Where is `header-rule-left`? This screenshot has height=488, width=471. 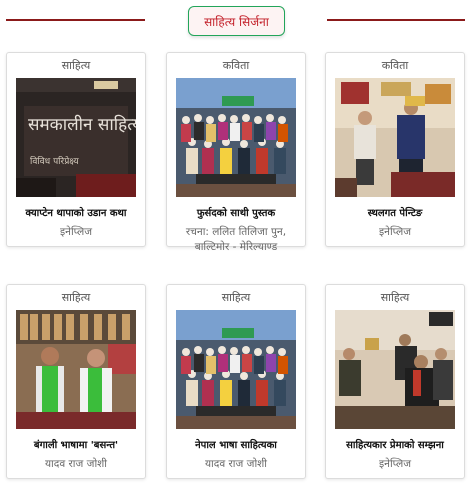 header-rule-left is located at coordinates (75, 20).